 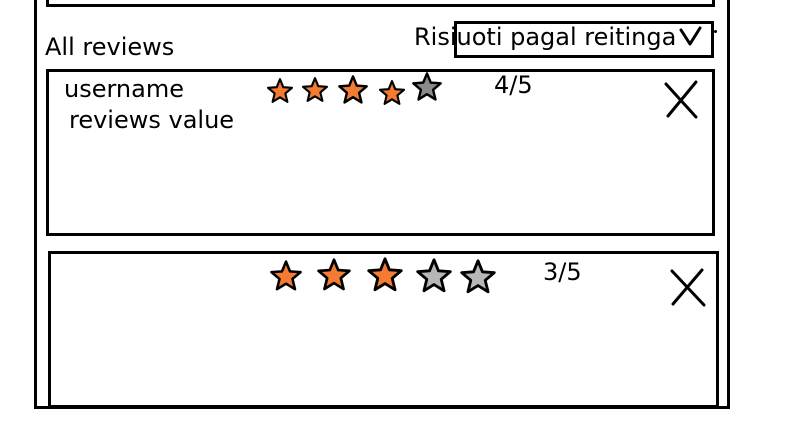 I want to click on review-username: username, so click(x=124, y=89).